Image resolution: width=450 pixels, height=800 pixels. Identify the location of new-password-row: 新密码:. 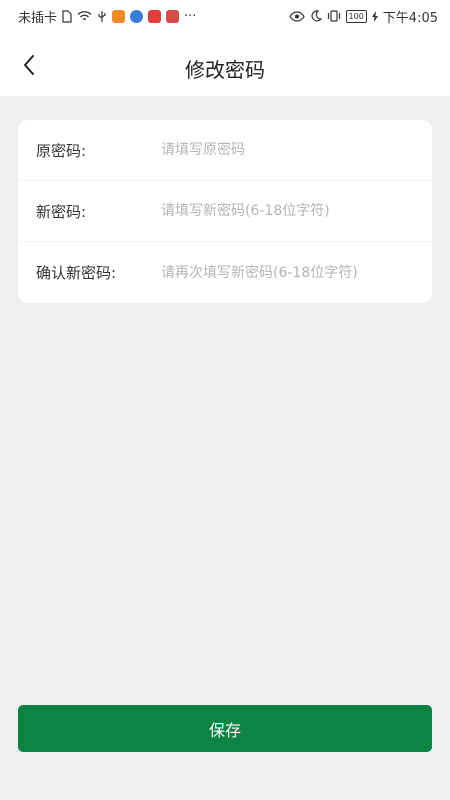
(225, 211).